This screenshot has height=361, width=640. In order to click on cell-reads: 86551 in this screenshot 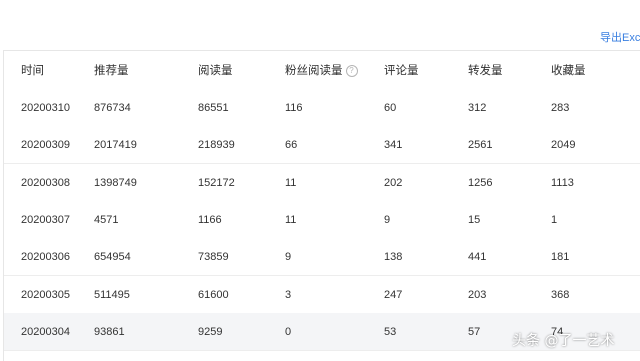, I will do `click(213, 107)`.